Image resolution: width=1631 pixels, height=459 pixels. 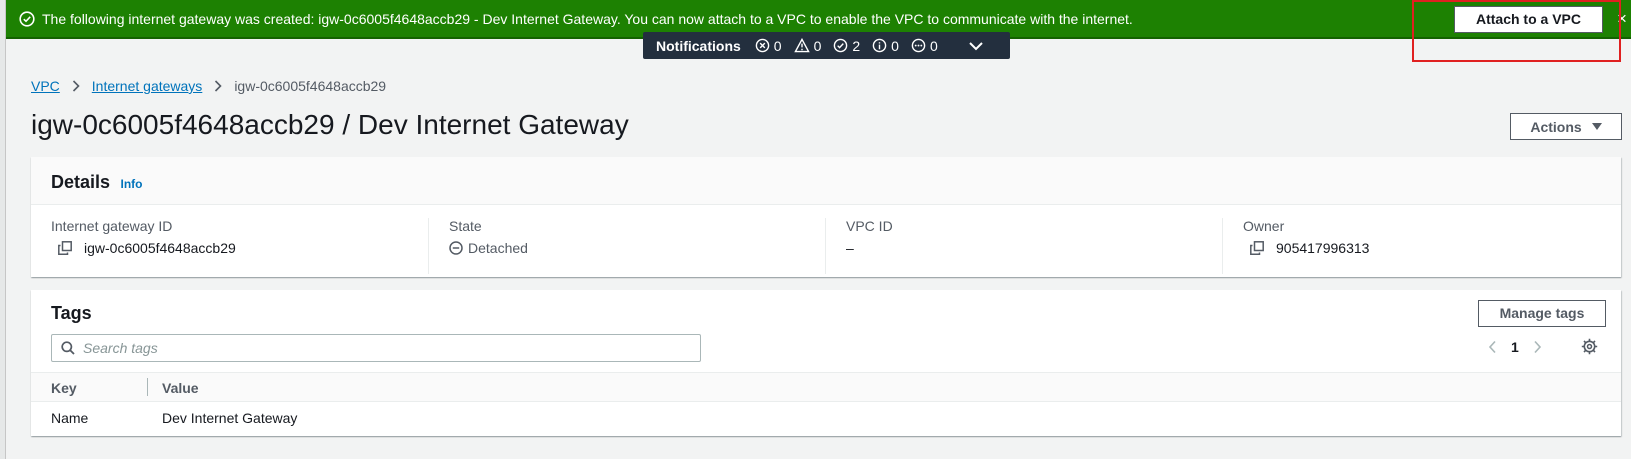 What do you see at coordinates (1556, 126) in the screenshot?
I see `actions-label: Actions` at bounding box center [1556, 126].